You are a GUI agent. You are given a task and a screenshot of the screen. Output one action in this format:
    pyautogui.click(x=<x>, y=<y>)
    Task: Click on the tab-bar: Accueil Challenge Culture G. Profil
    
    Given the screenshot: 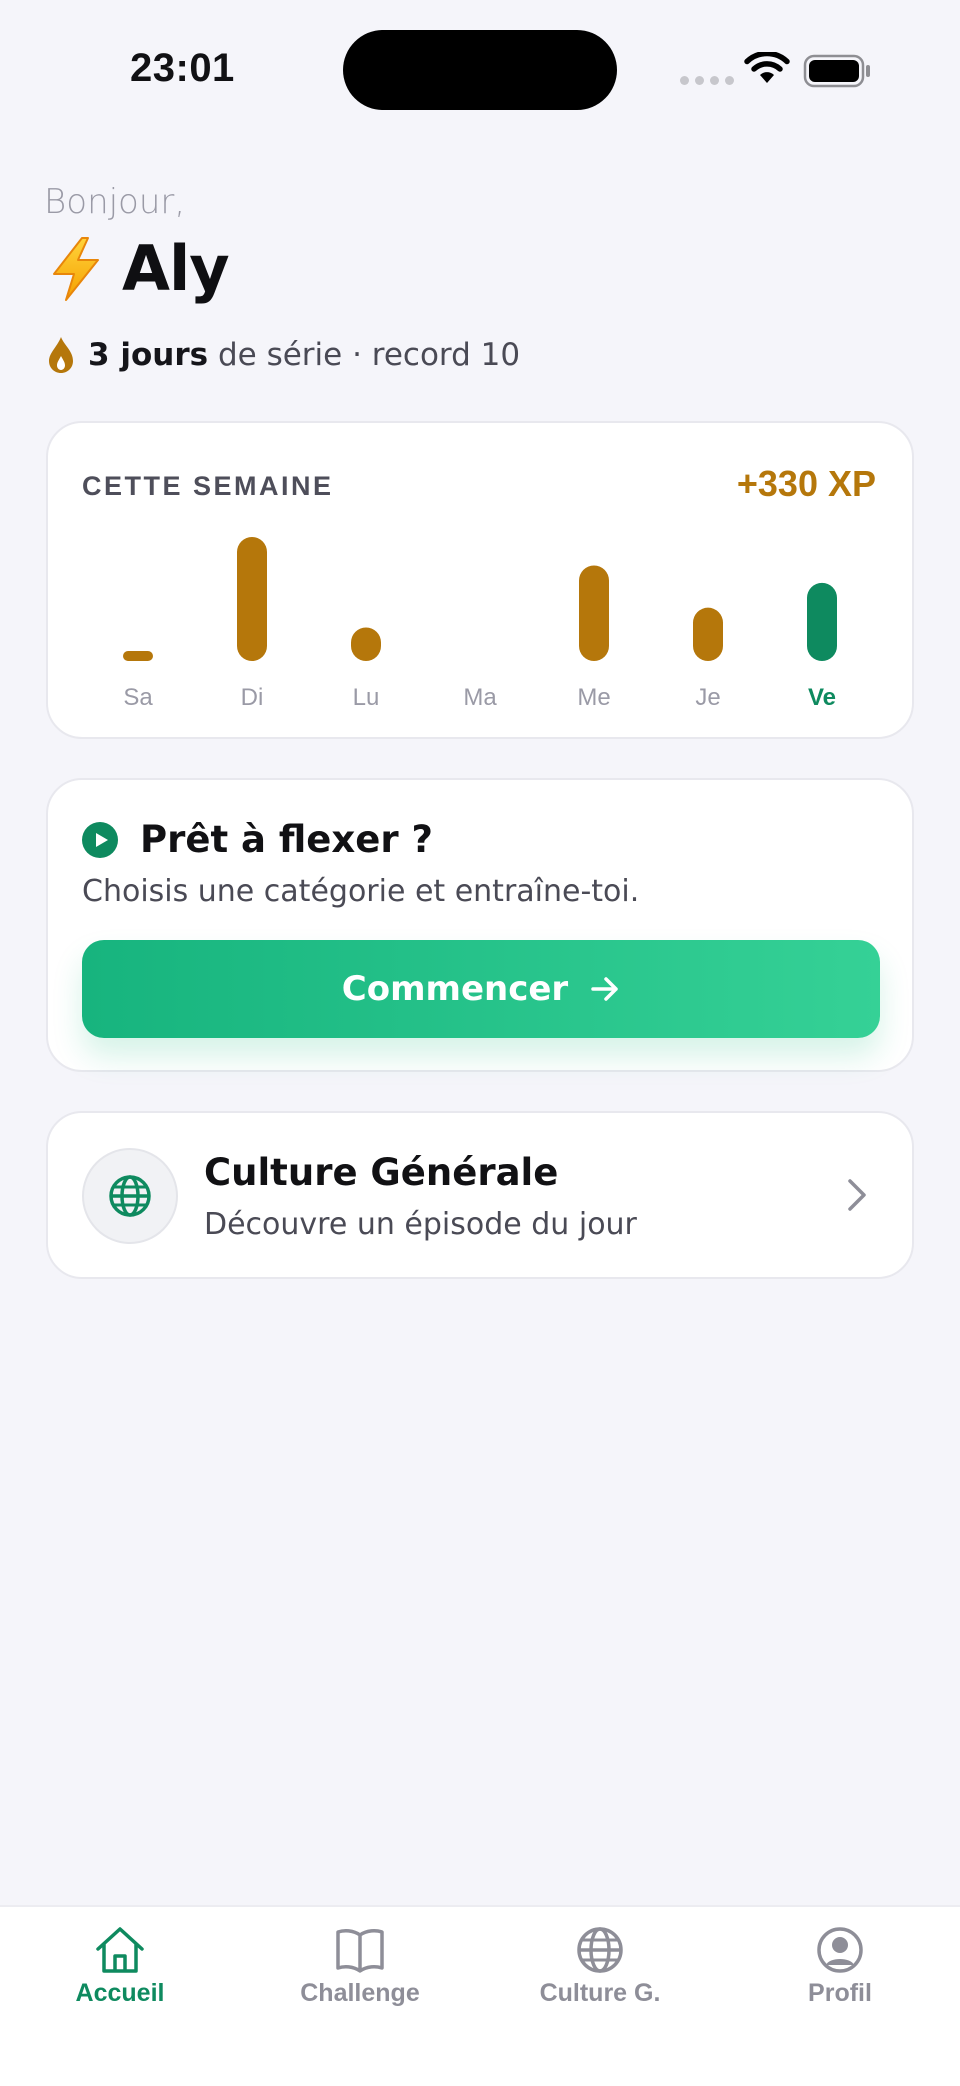 What is the action you would take?
    pyautogui.click(x=480, y=1995)
    